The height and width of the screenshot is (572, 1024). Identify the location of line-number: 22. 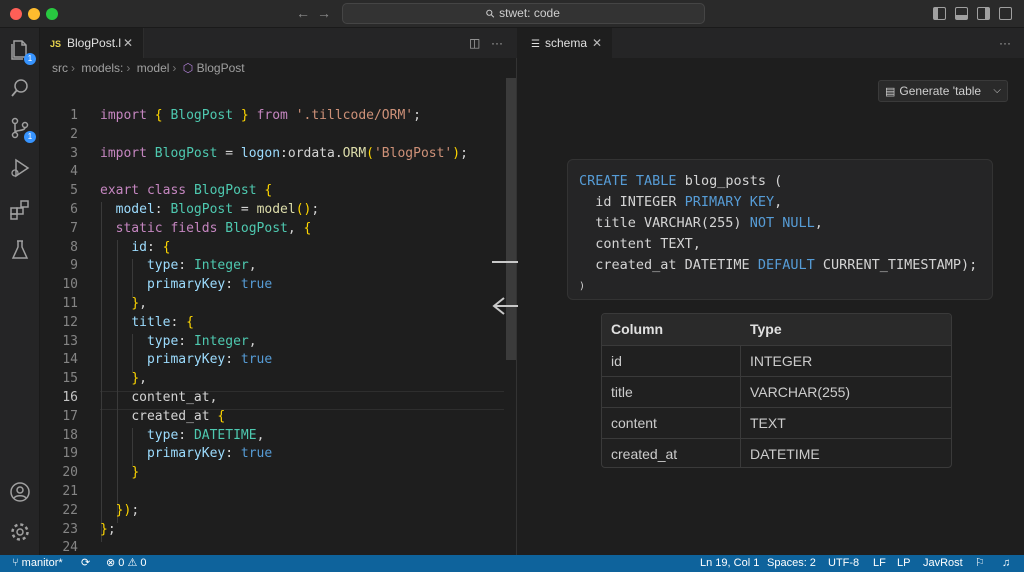
(70, 510).